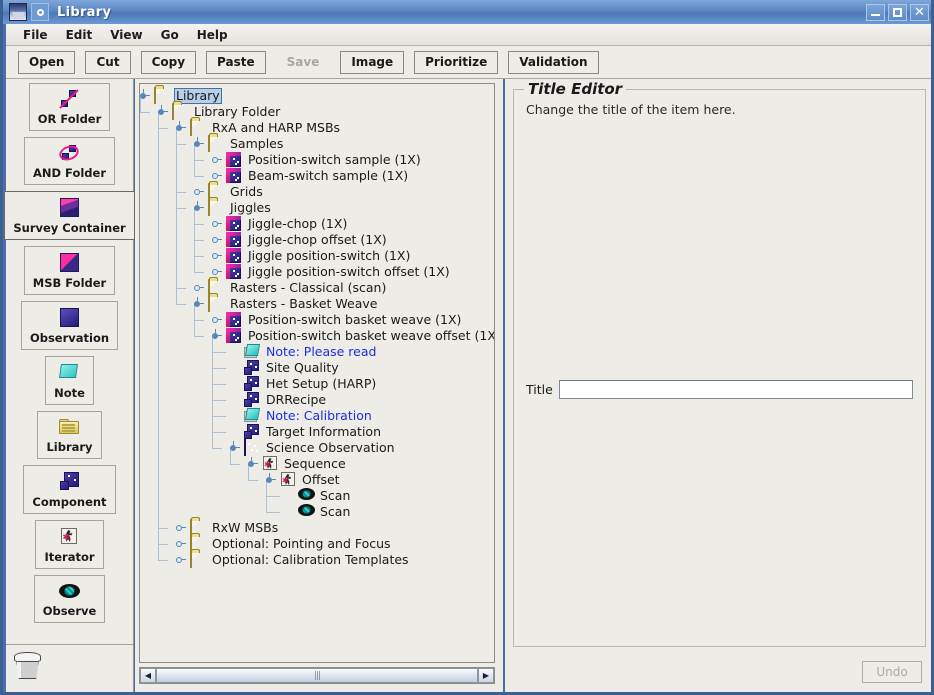 The height and width of the screenshot is (695, 934). Describe the element at coordinates (47, 62) in the screenshot. I see `open-button: Open` at that location.